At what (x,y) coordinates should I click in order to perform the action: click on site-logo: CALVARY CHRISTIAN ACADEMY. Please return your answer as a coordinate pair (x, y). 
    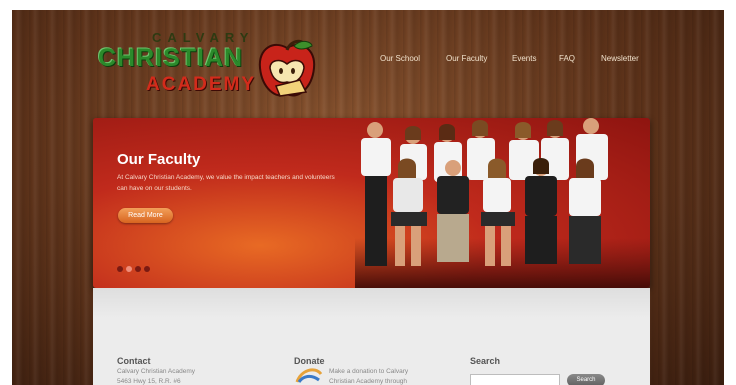
    Looking at the image, I should click on (213, 69).